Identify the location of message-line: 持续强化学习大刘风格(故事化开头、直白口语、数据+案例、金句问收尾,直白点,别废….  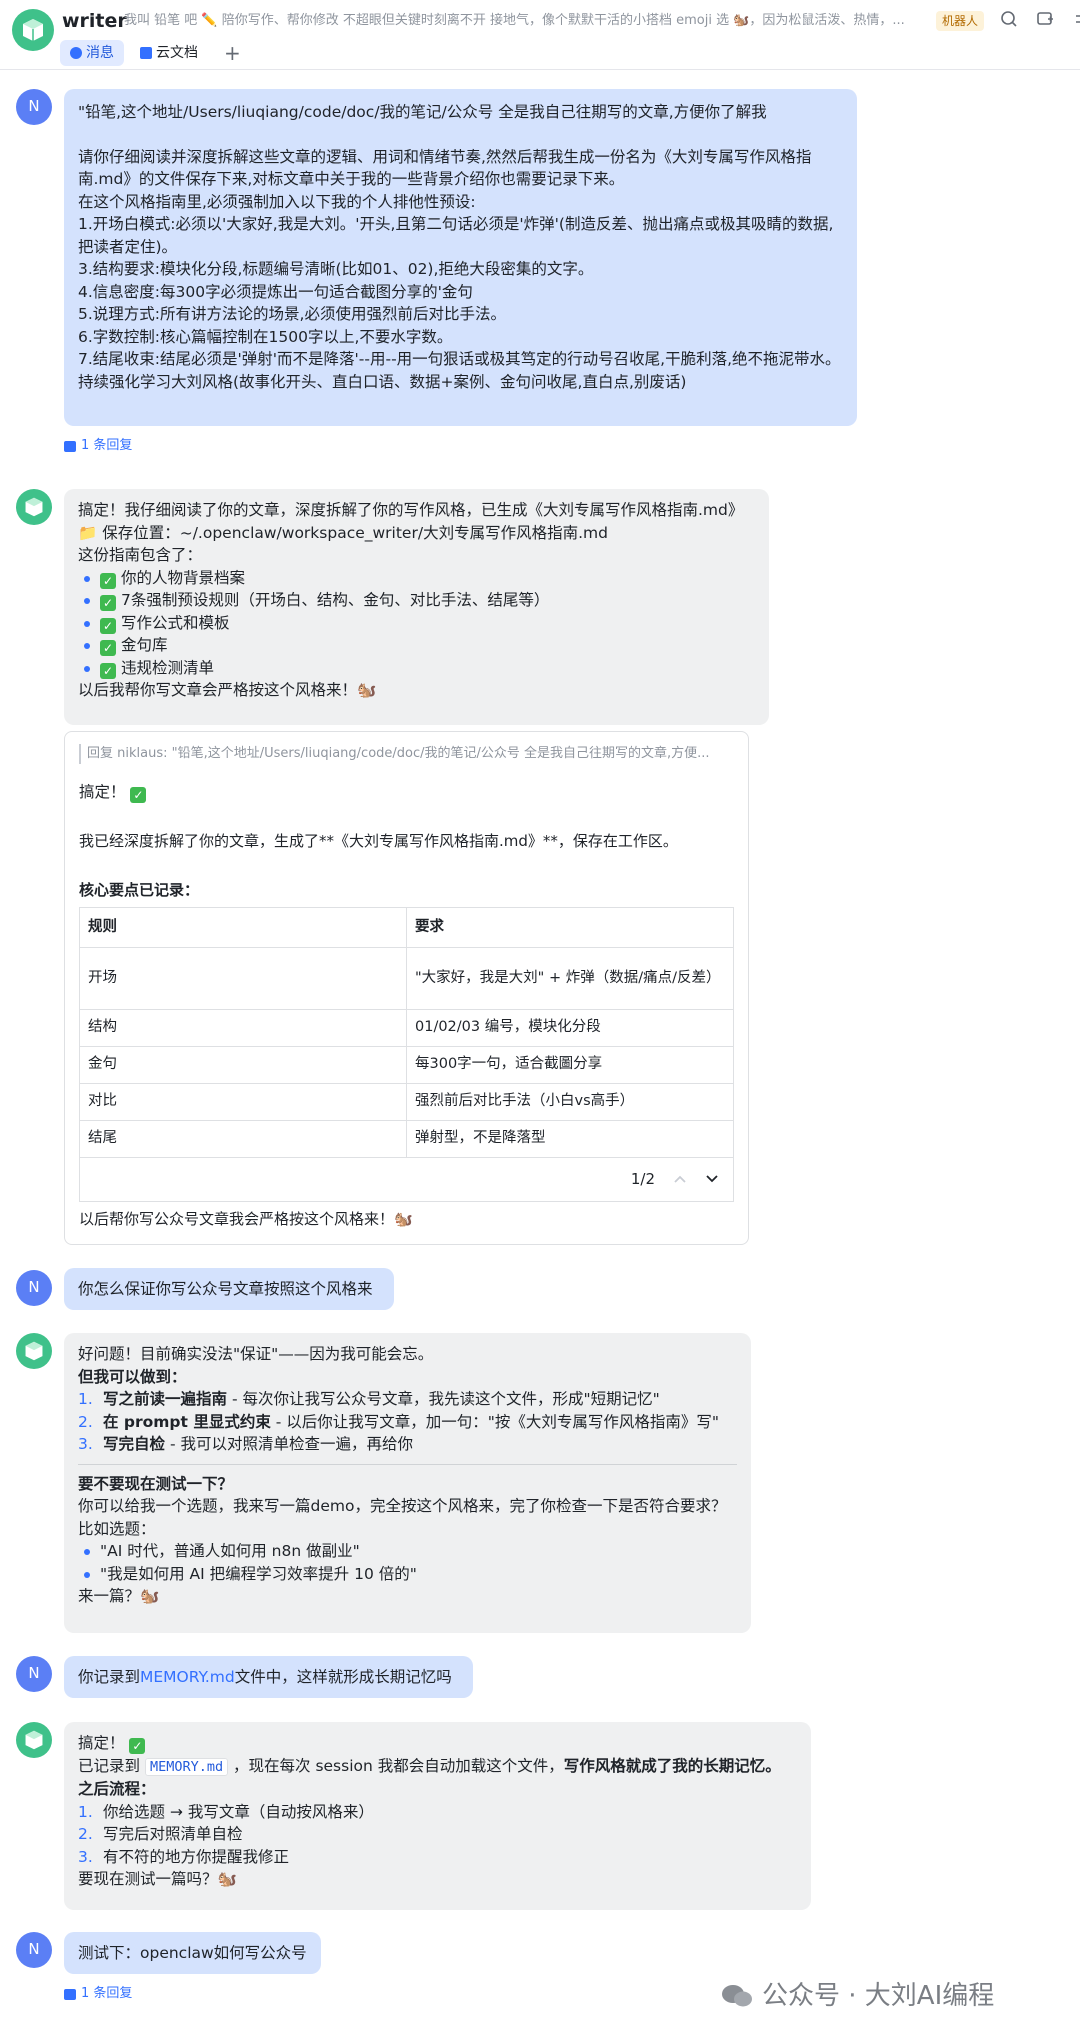
(382, 381).